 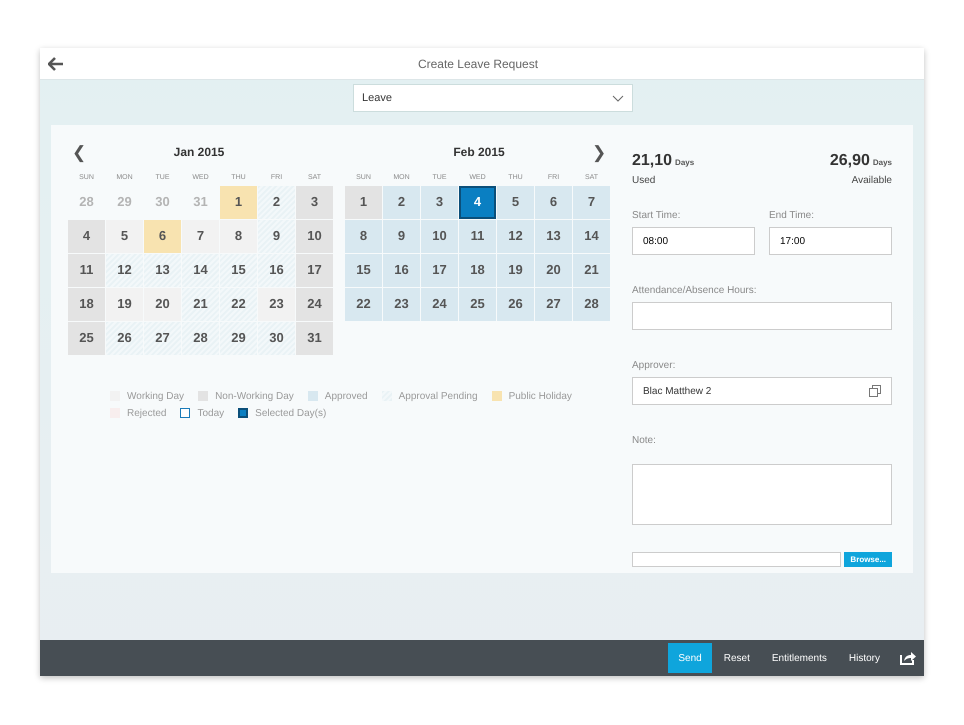 What do you see at coordinates (762, 316) in the screenshot?
I see `hours-field` at bounding box center [762, 316].